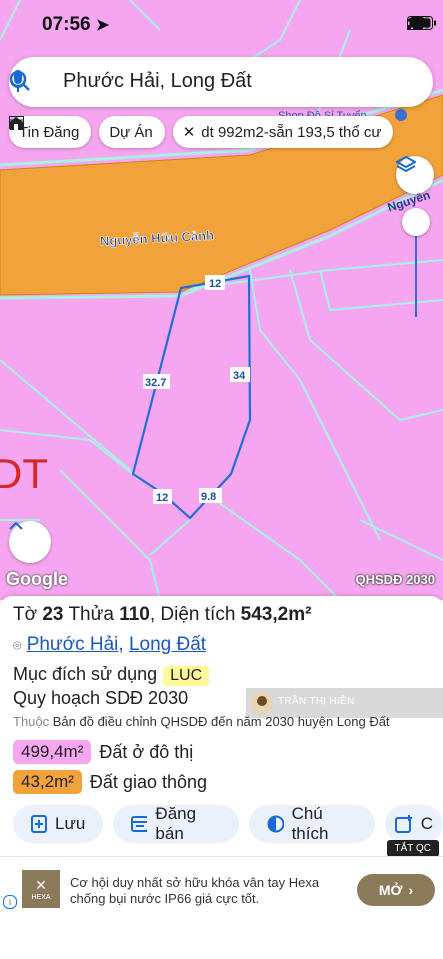 This screenshot has width=443, height=959. I want to click on chip-du-an: Dự Án, so click(87, 132).